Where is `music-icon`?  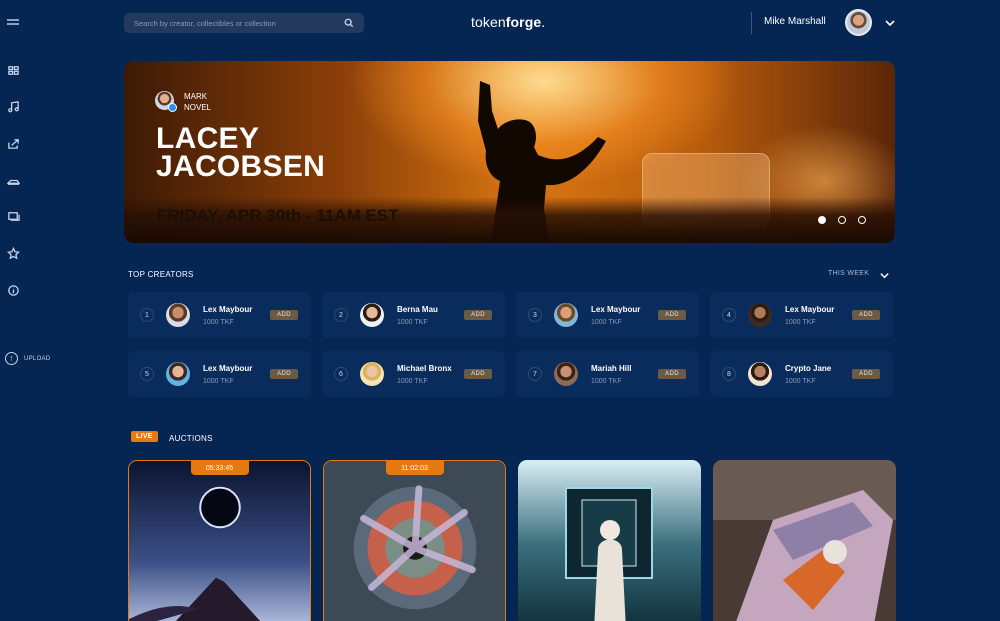 music-icon is located at coordinates (13, 106).